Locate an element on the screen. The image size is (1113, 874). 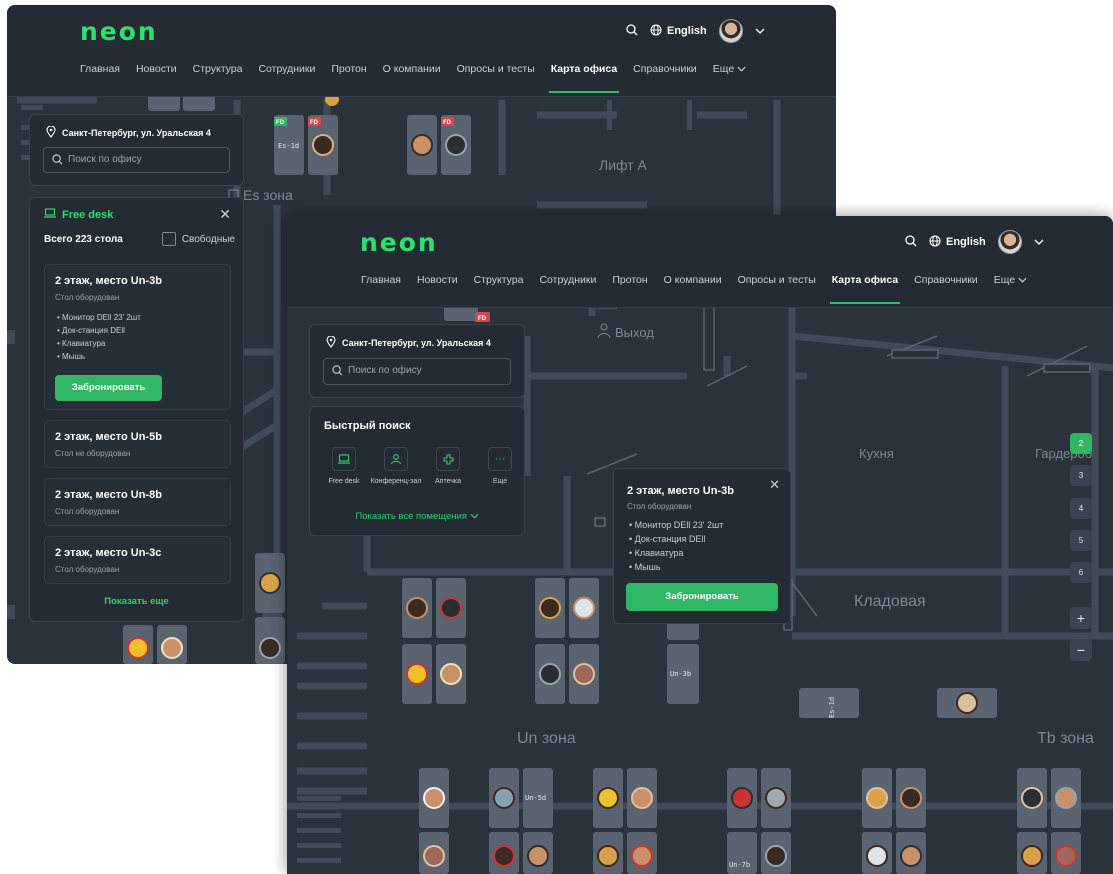
box-icon is located at coordinates (600, 522).